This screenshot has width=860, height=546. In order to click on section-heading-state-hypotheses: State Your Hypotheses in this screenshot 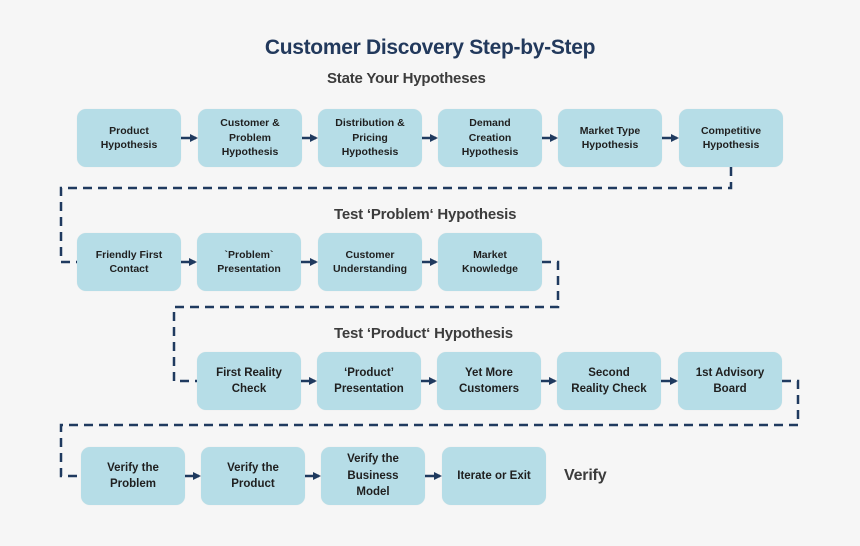, I will do `click(406, 78)`.